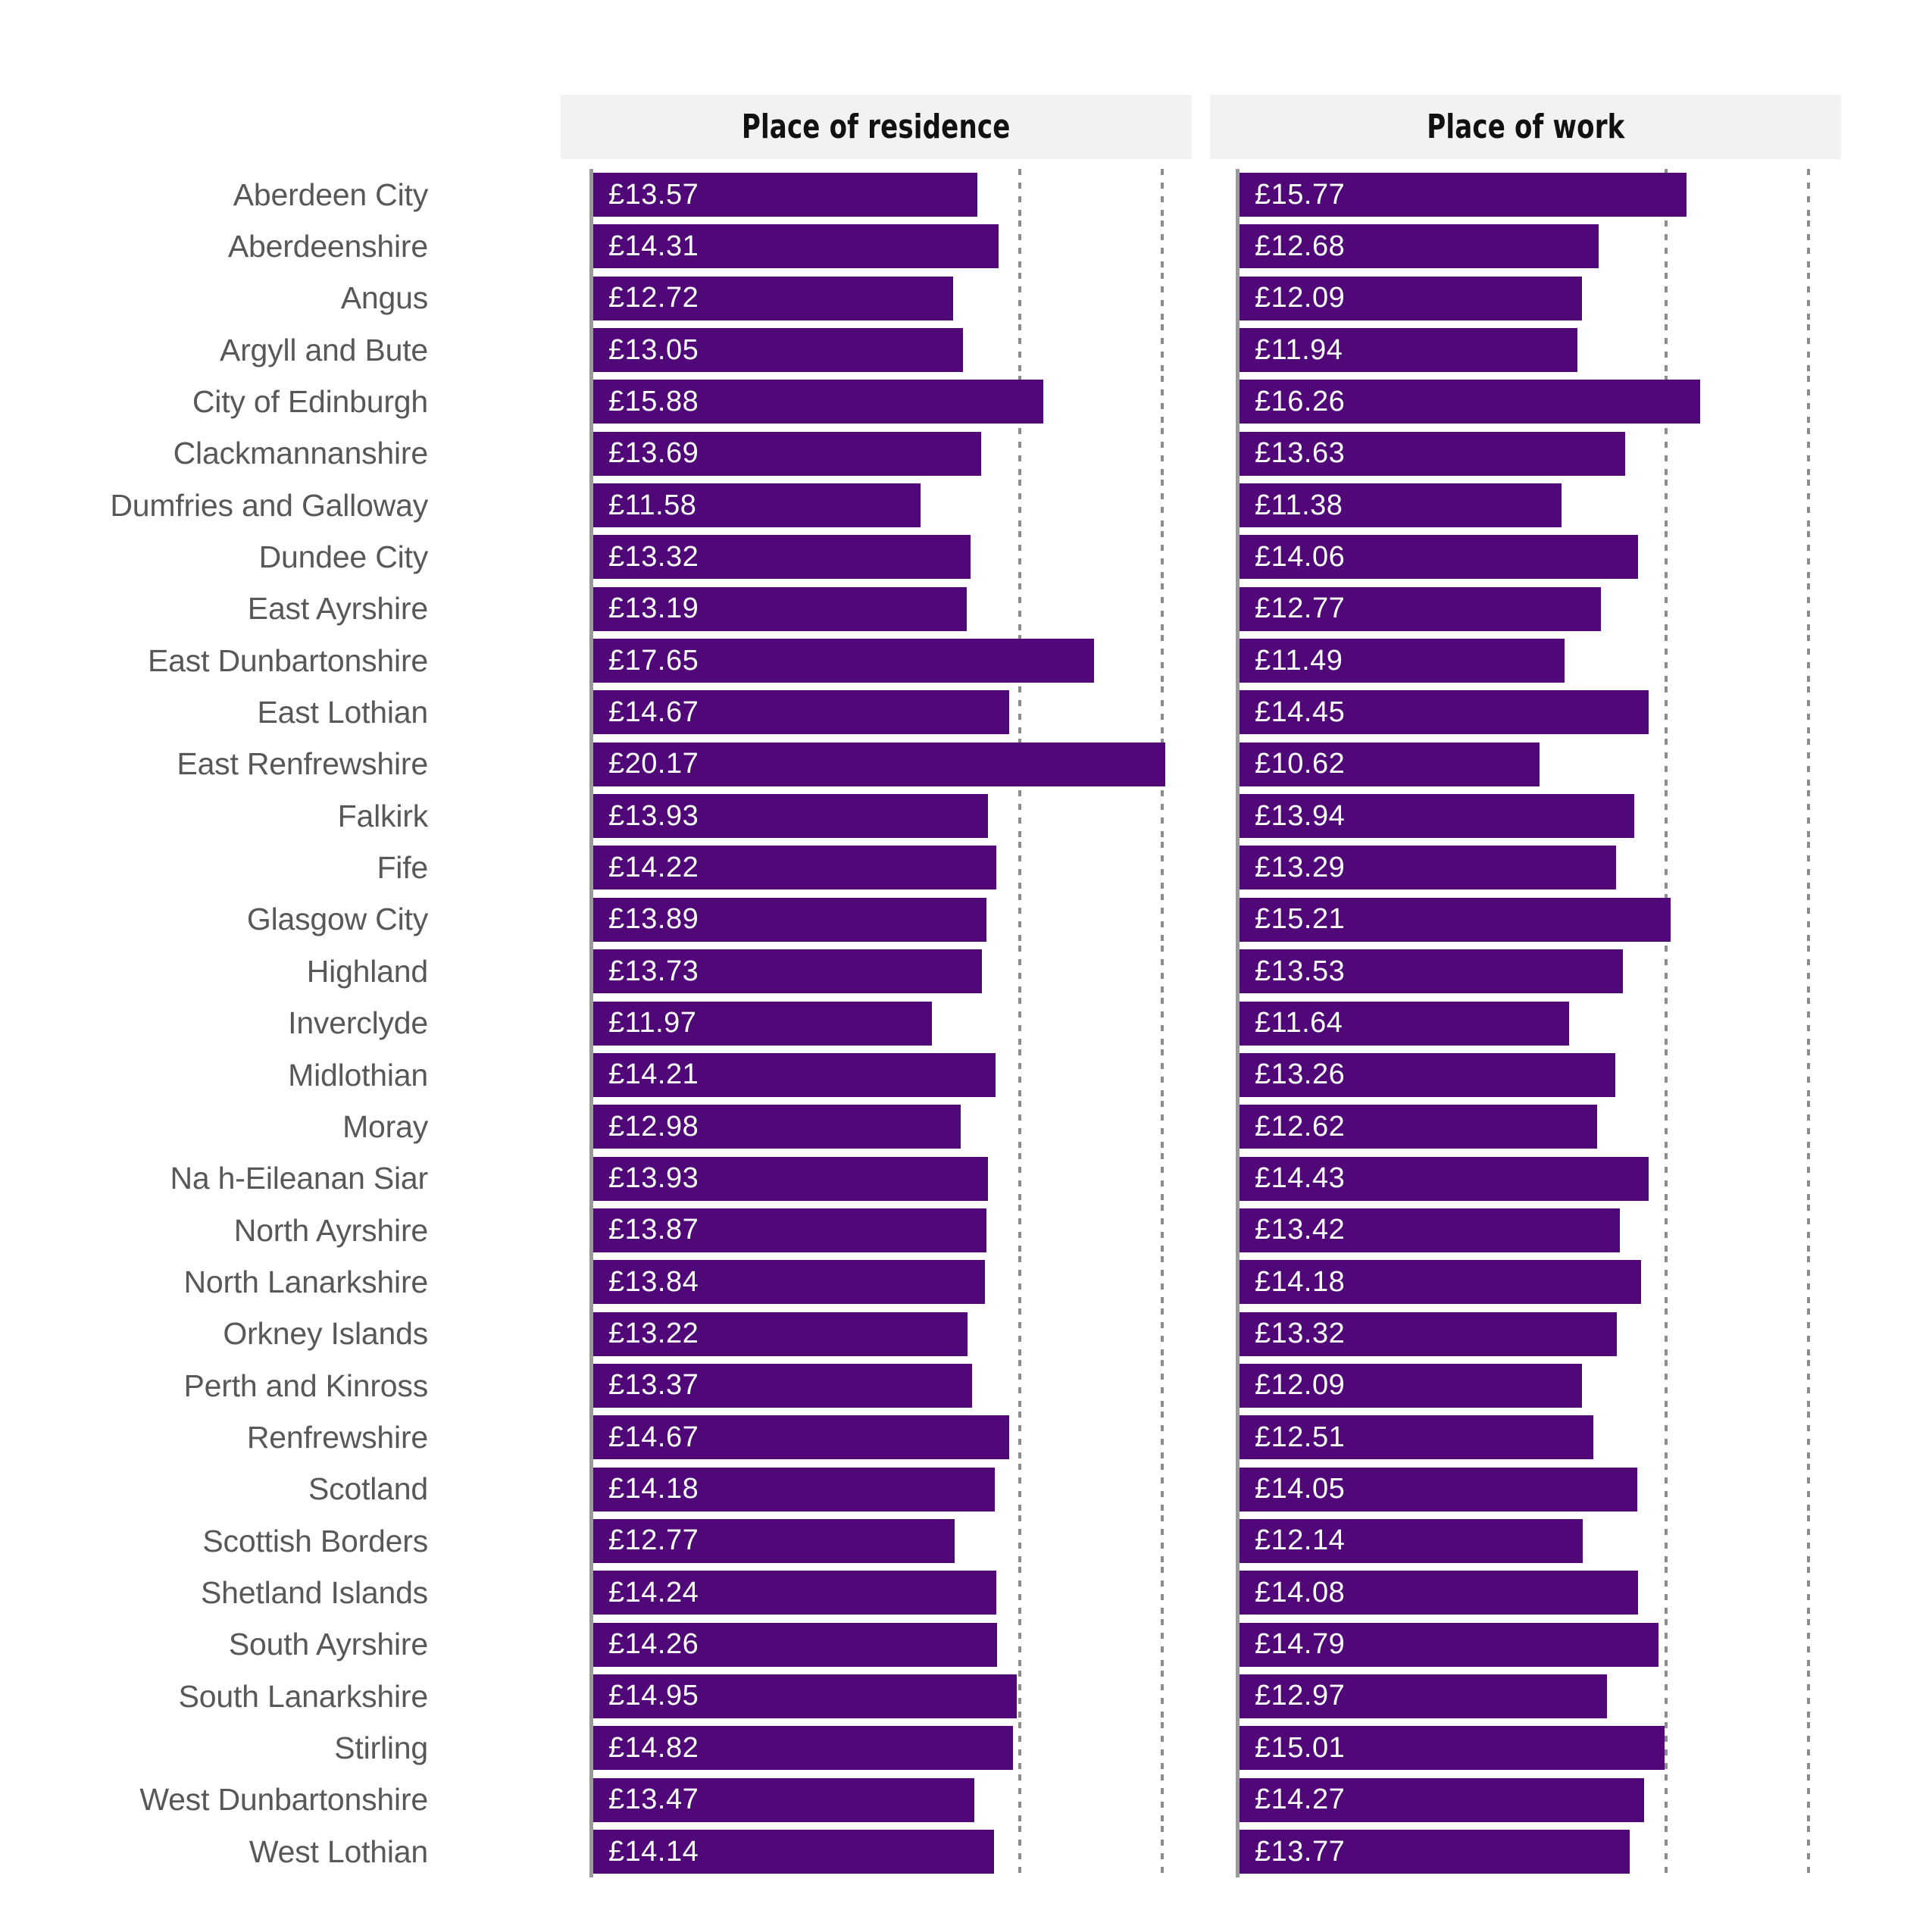 This screenshot has width=1932, height=1932. Describe the element at coordinates (966, 246) in the screenshot. I see `chart-row: Aberdeenshire £14.31 £12.68` at that location.